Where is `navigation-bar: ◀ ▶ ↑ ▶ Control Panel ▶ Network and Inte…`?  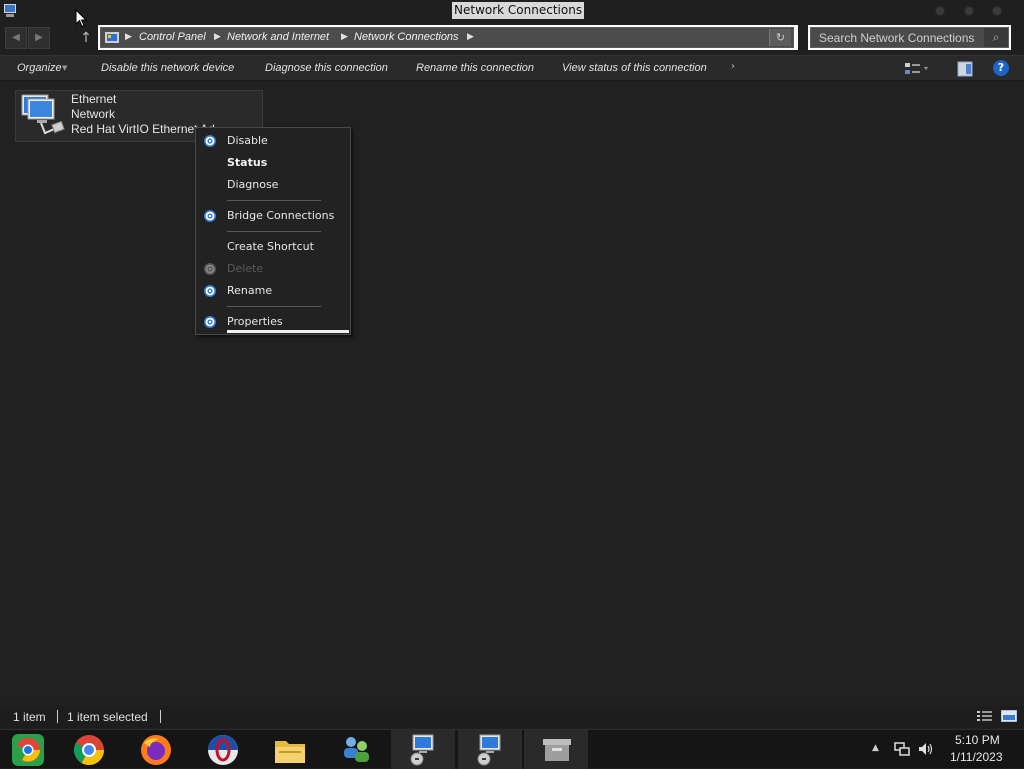 navigation-bar: ◀ ▶ ↑ ▶ Control Panel ▶ Network and Inte… is located at coordinates (512, 37).